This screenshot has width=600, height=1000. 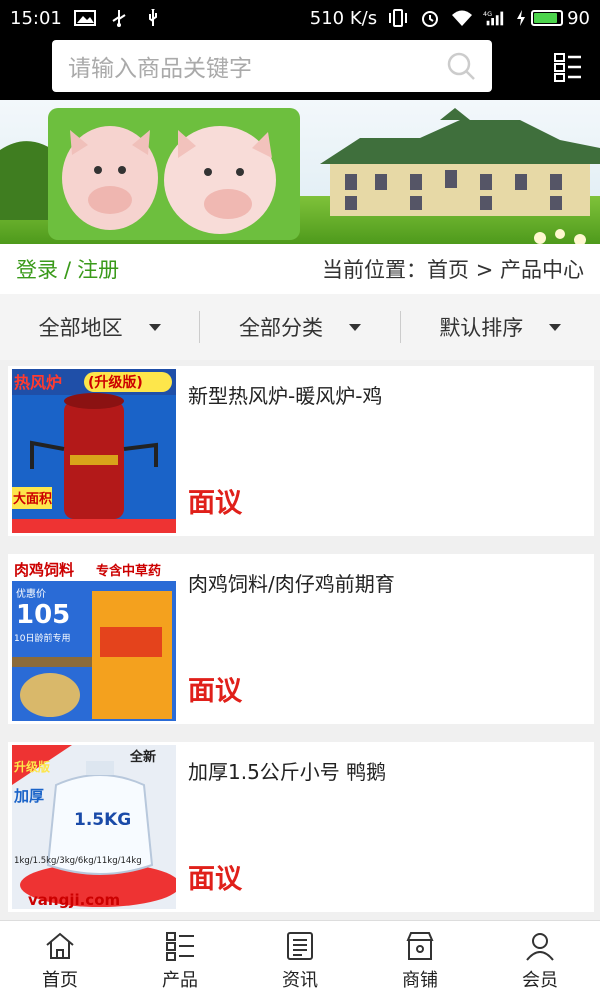 I want to click on filter-category: 全部分类, so click(x=299, y=327).